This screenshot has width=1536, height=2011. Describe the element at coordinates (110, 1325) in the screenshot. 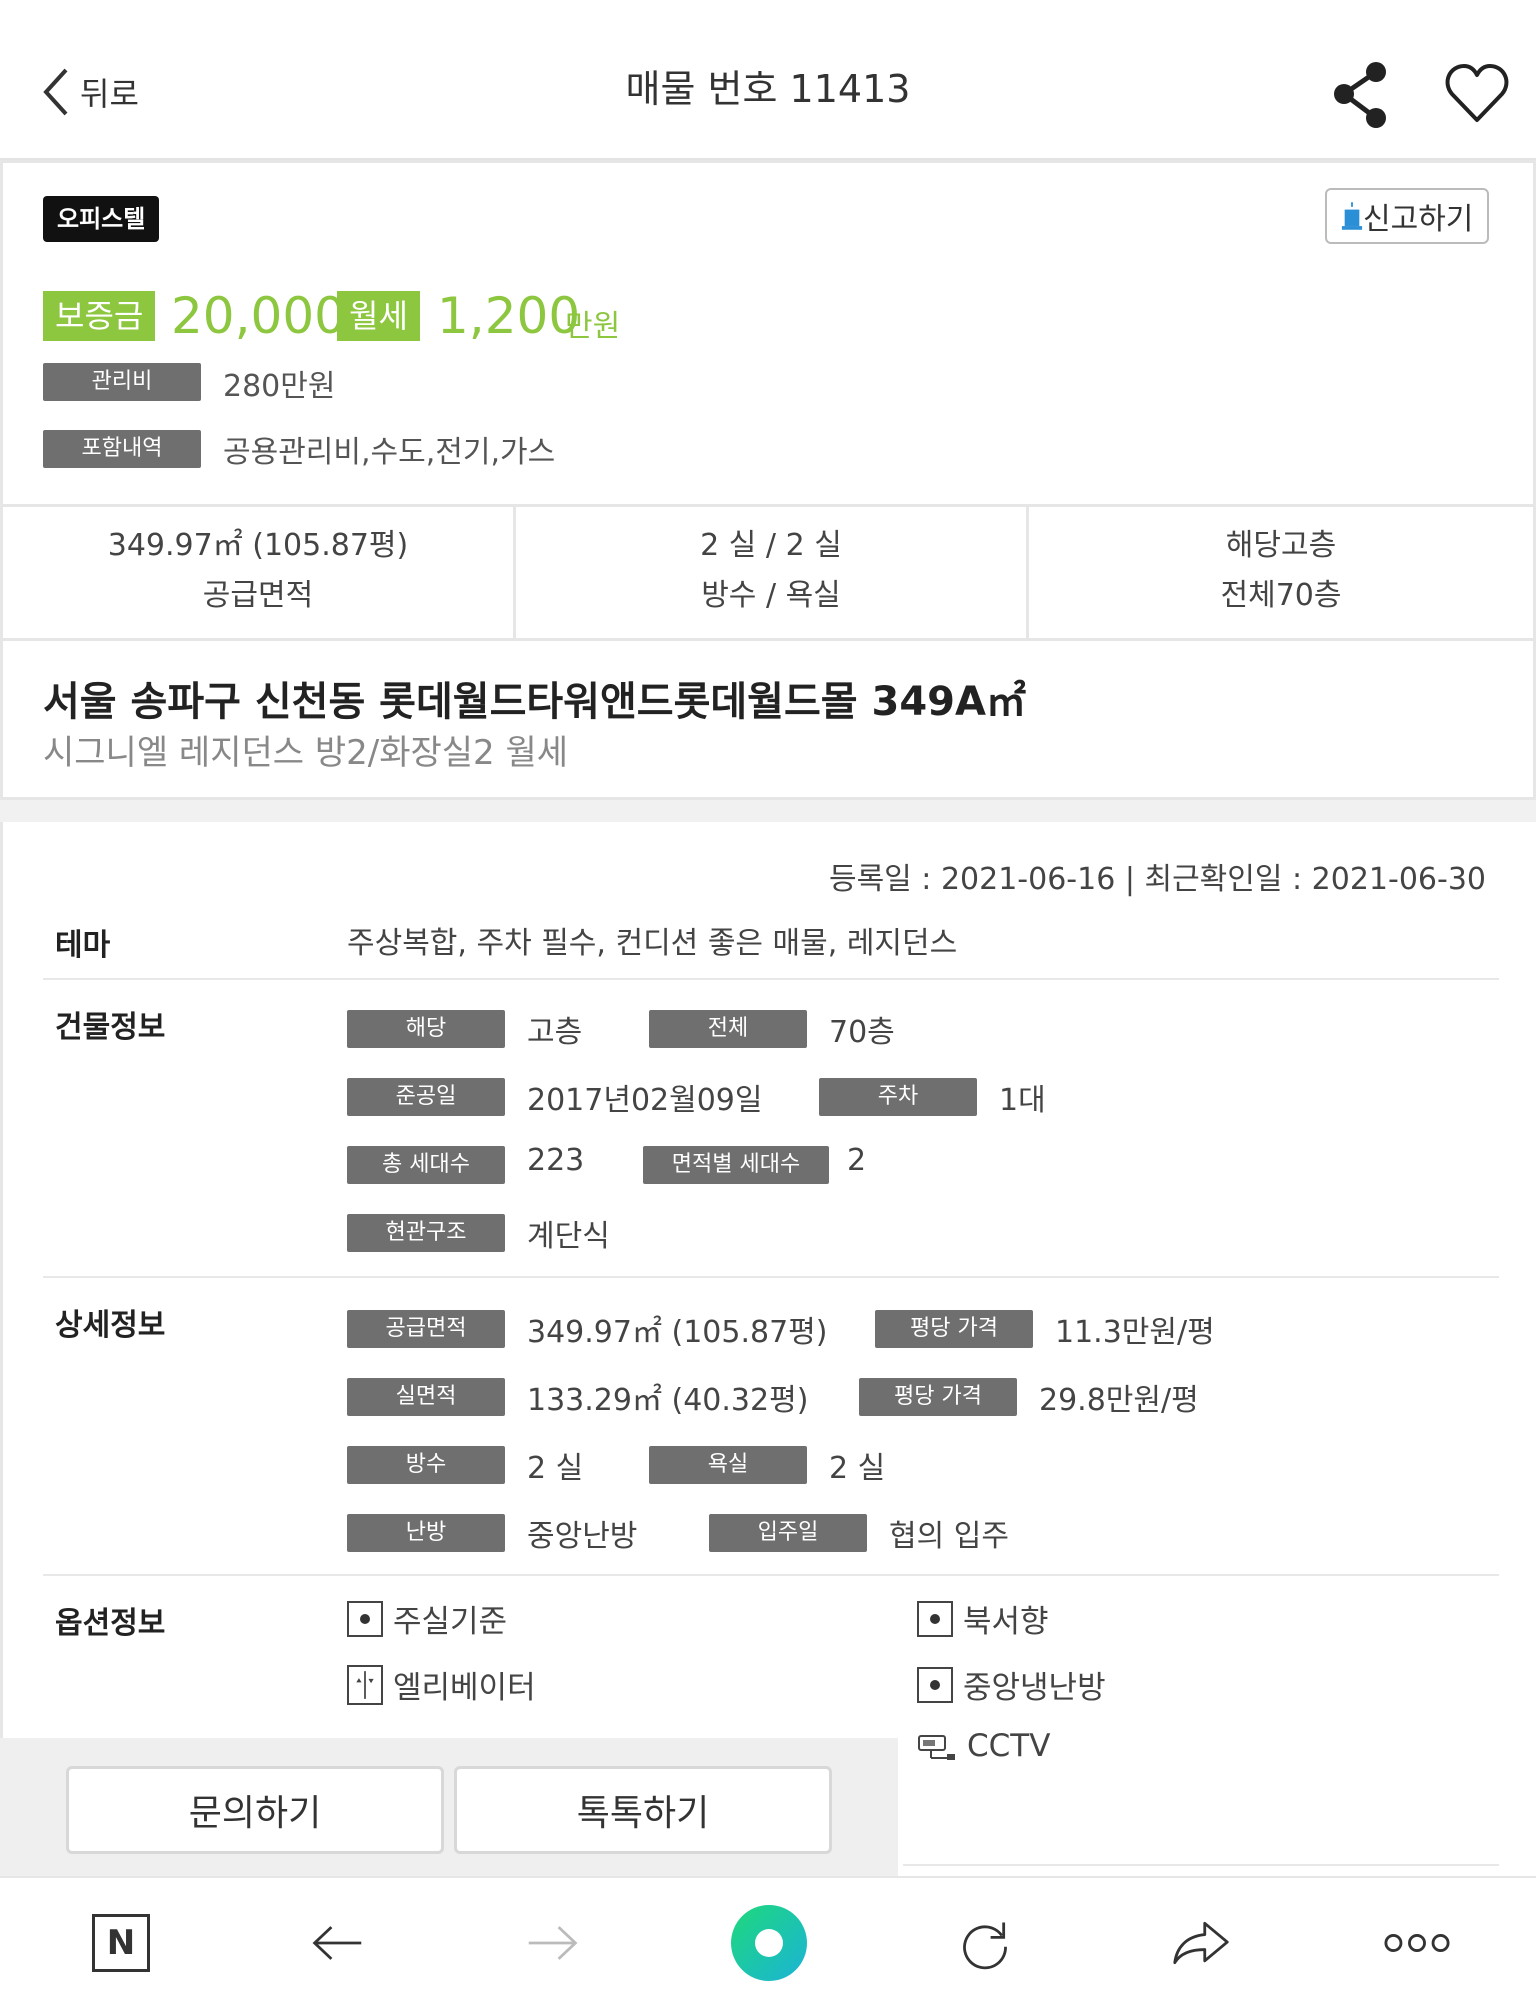

I see `detail-info-label: 상세정보` at that location.